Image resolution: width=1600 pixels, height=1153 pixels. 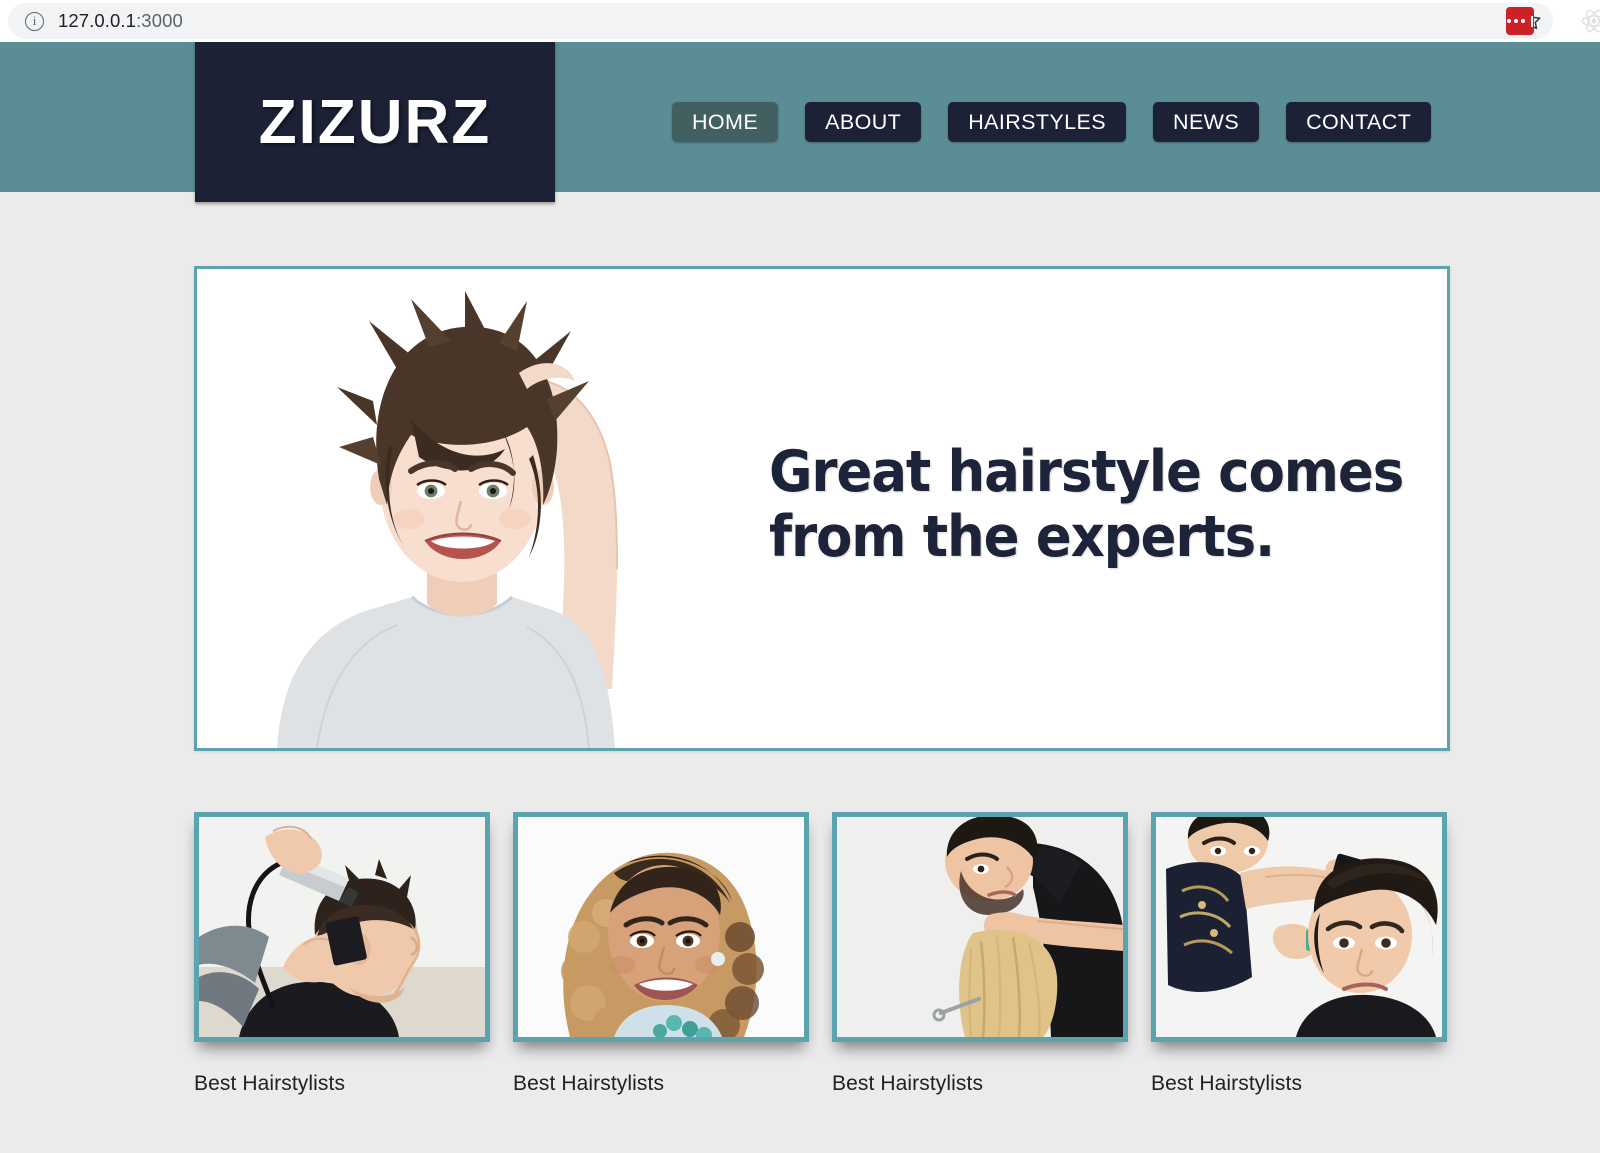 I want to click on stylist-pompadour-illustration, so click(x=1299, y=927).